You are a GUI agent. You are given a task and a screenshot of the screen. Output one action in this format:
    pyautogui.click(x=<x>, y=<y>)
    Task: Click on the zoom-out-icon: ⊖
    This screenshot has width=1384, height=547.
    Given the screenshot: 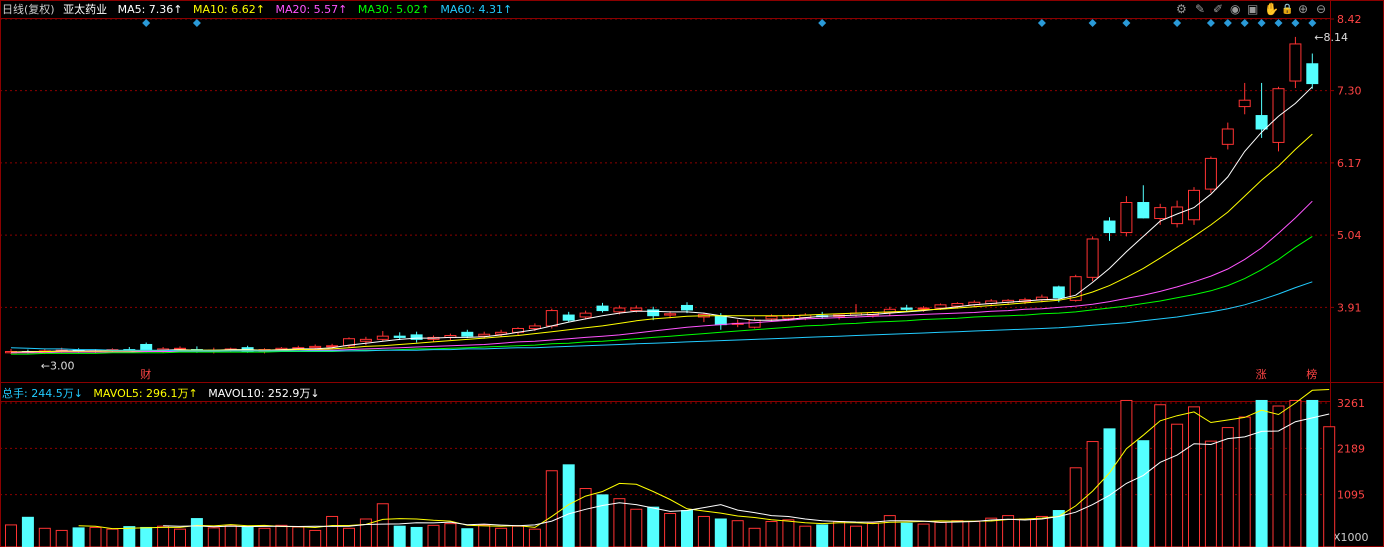 What is the action you would take?
    pyautogui.click(x=1321, y=9)
    